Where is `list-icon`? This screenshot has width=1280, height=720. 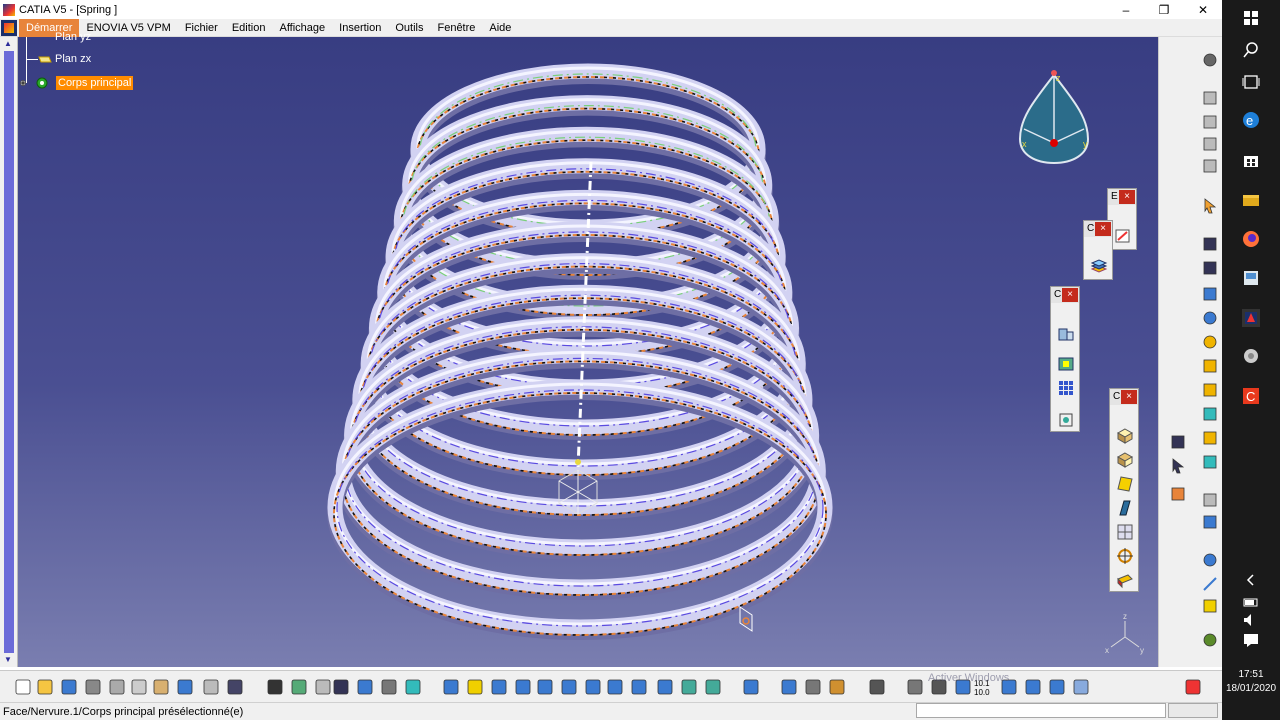 list-icon is located at coordinates (1057, 687).